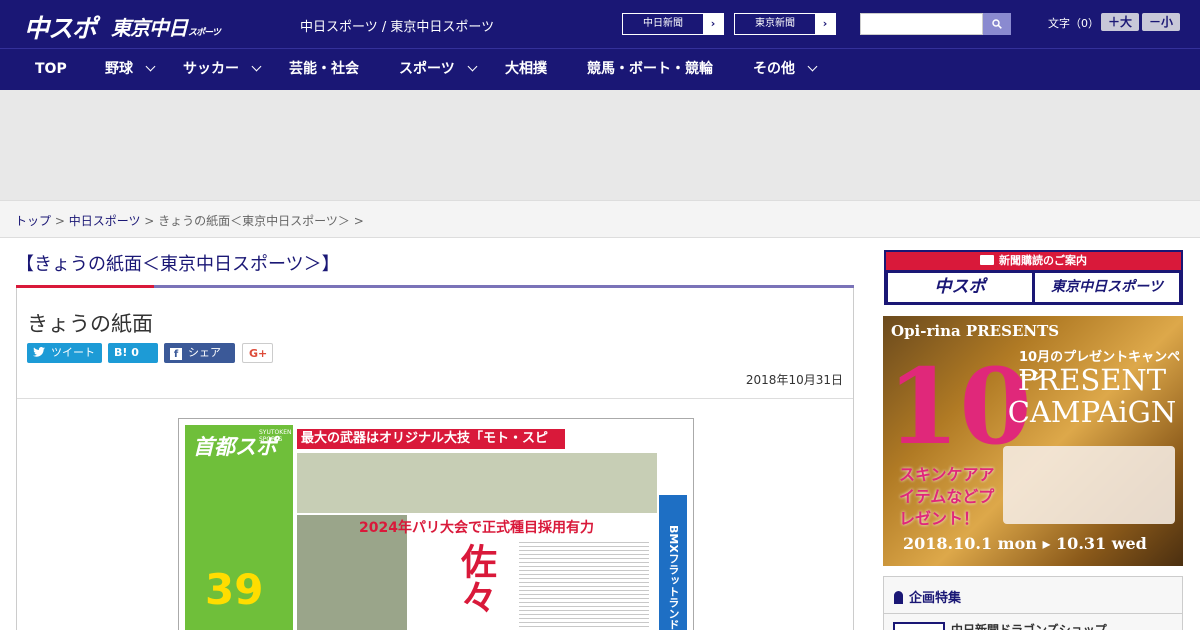 The height and width of the screenshot is (630, 1200). Describe the element at coordinates (105, 221) in the screenshot. I see `breadcrumb-chuspo-link: 中日スポーツ` at that location.